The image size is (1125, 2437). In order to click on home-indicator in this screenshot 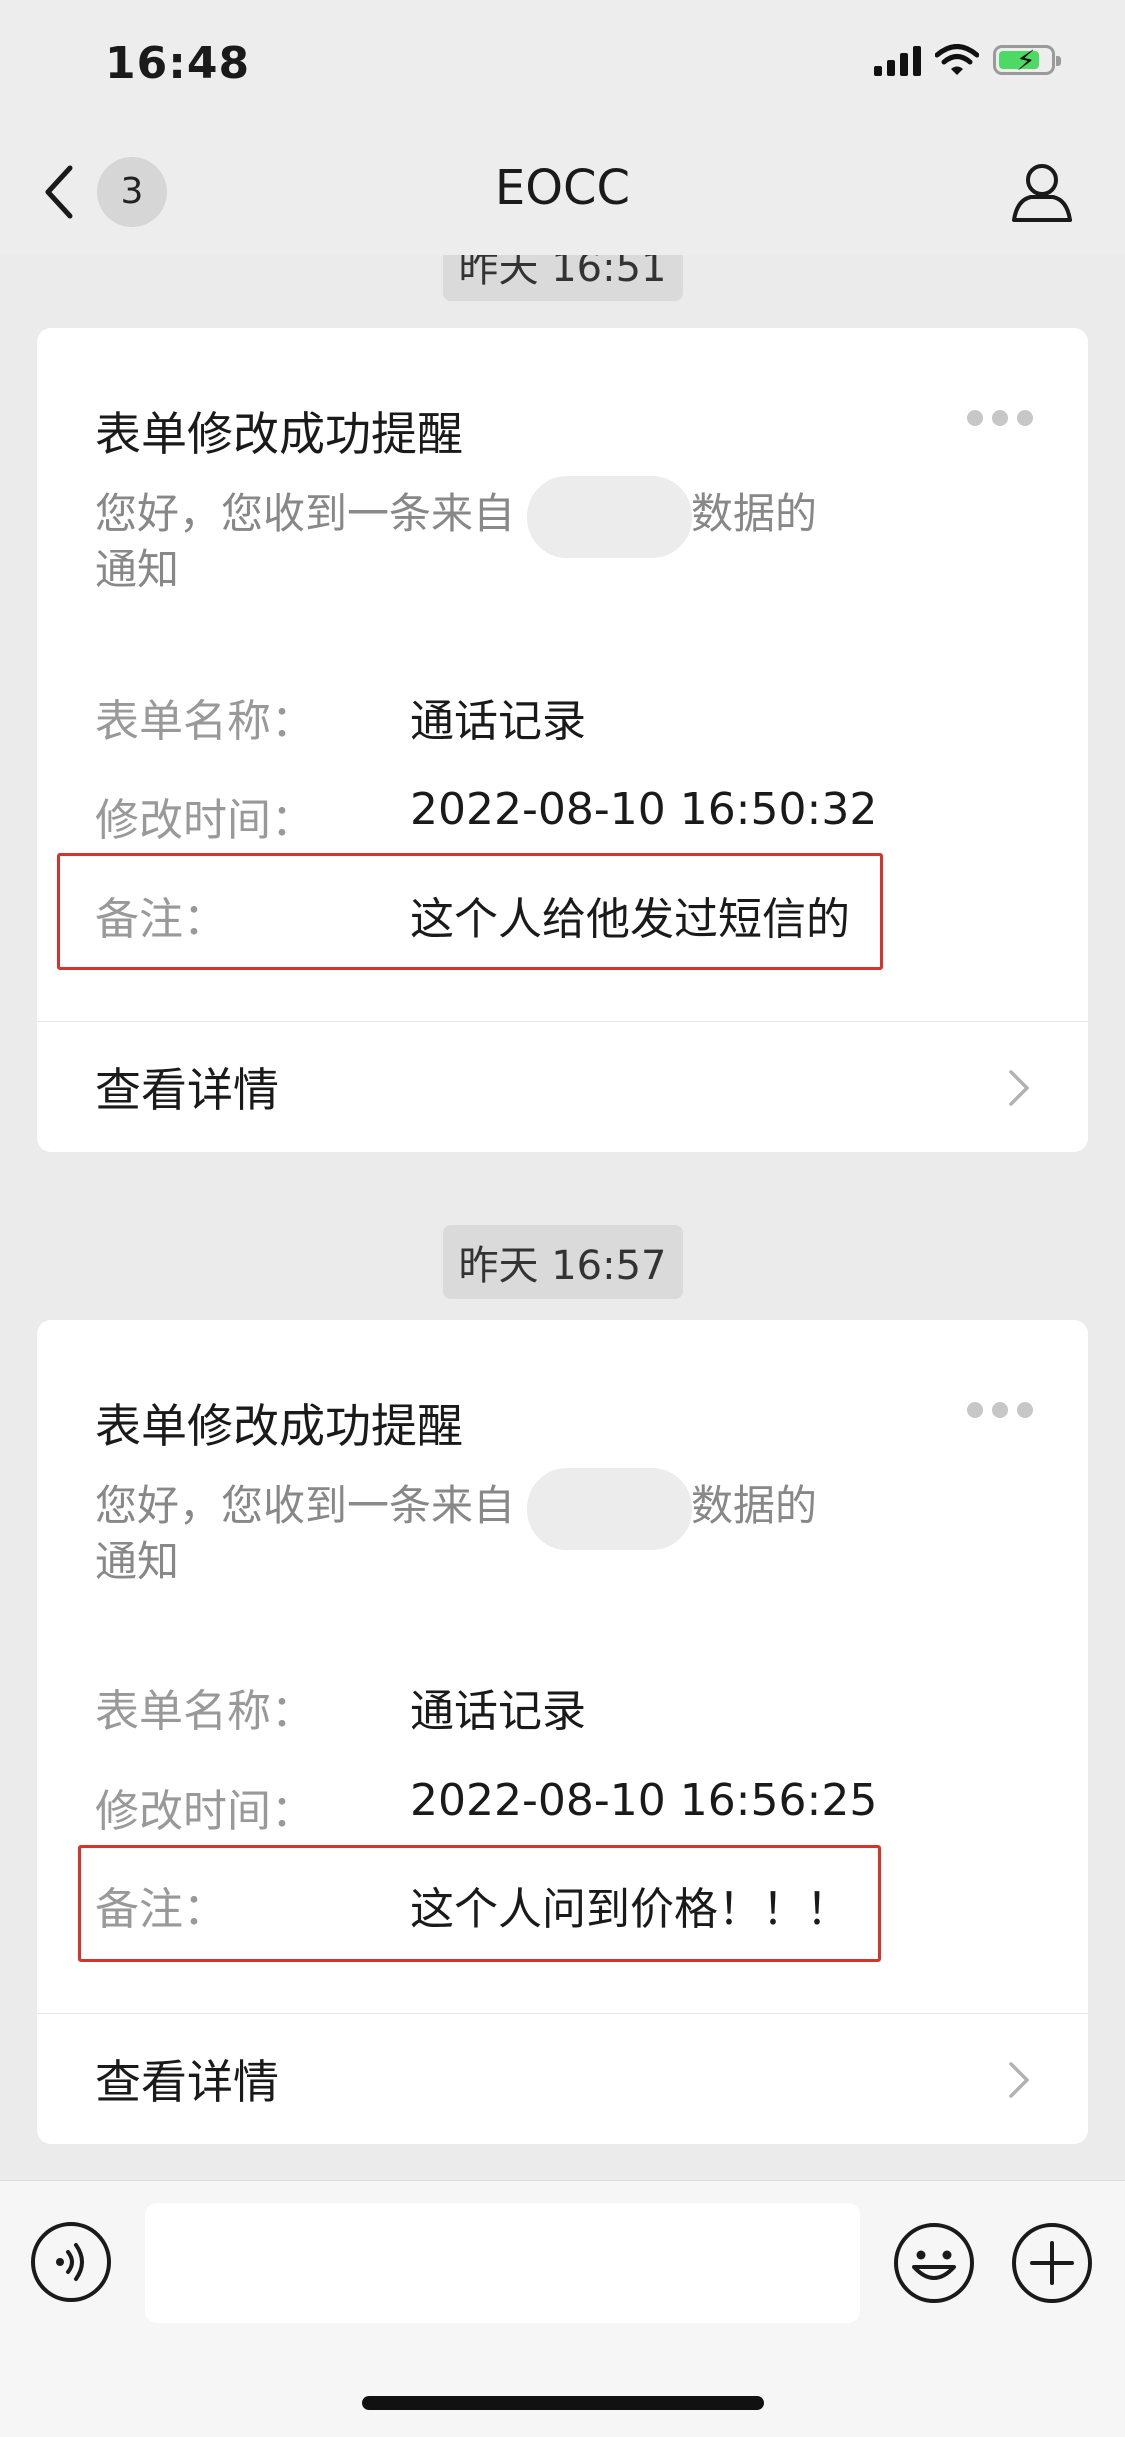, I will do `click(563, 2403)`.